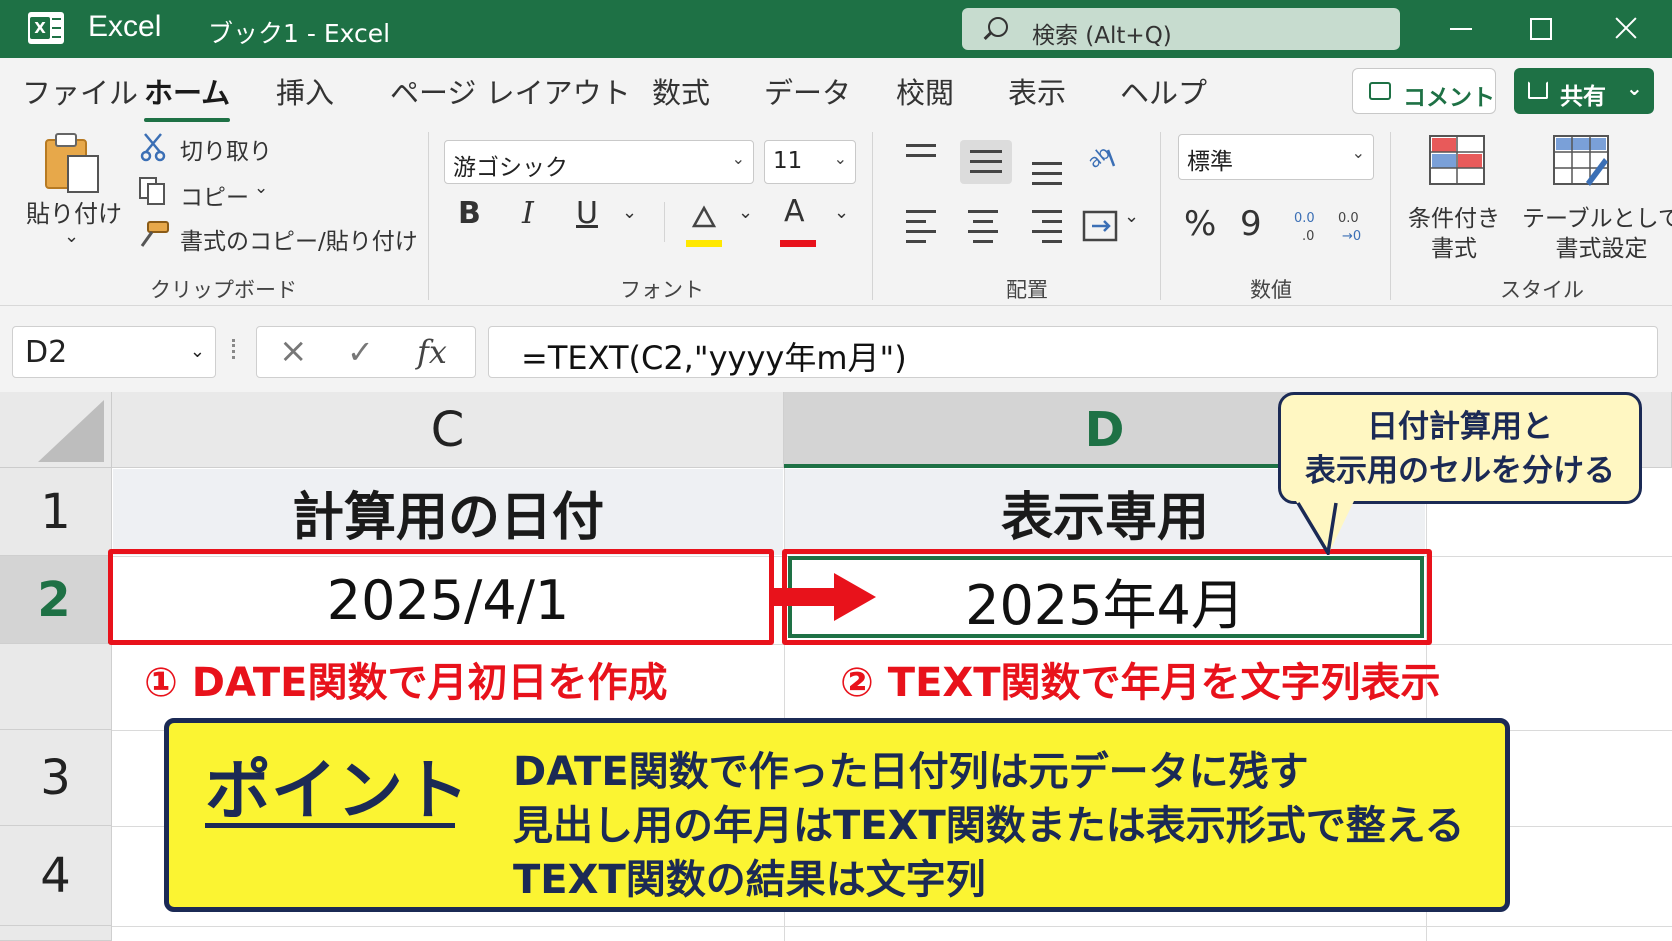  Describe the element at coordinates (406, 683) in the screenshot. I see `annotation-date-function: ① DATE関数で月初日を作成` at that location.